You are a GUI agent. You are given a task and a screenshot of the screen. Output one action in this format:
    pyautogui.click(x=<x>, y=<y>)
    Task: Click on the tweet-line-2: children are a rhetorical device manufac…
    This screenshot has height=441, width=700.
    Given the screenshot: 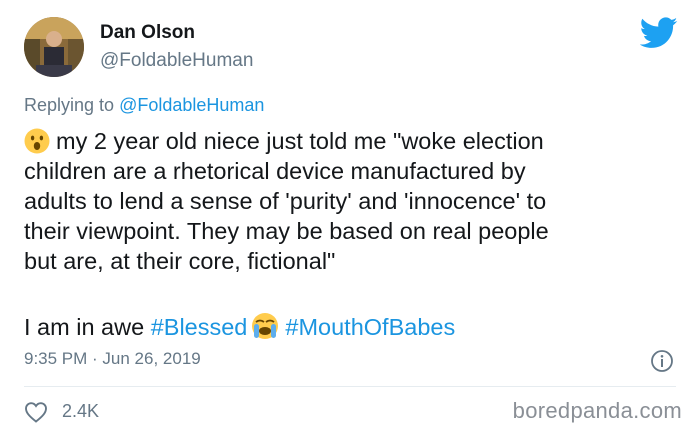 What is the action you would take?
    pyautogui.click(x=275, y=171)
    